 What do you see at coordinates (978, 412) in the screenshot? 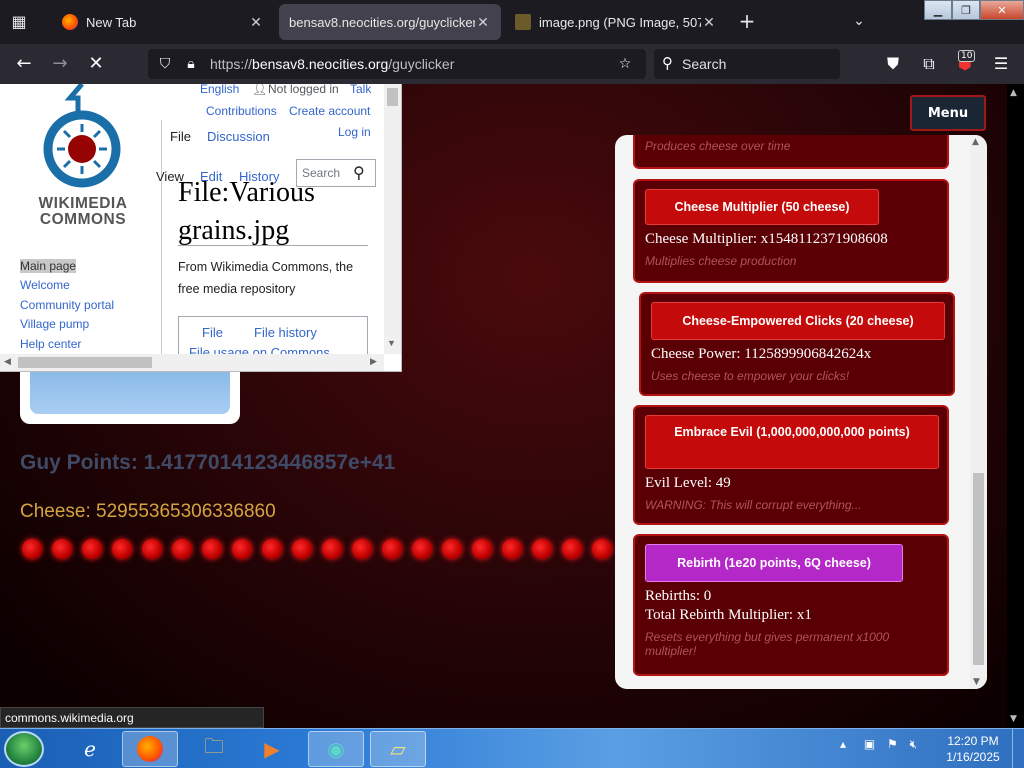
I see `panel-scrollbar: ▲ ▼` at bounding box center [978, 412].